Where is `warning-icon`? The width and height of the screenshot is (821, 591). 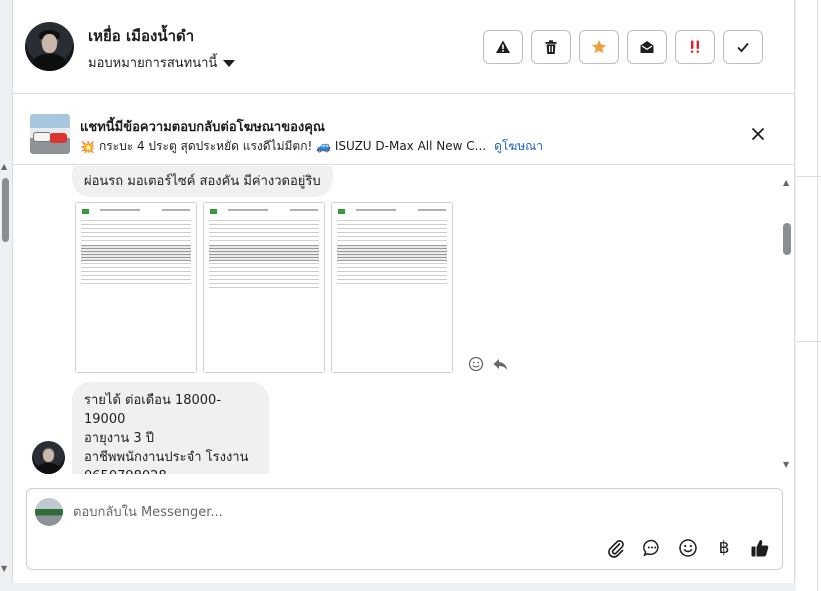
warning-icon is located at coordinates (503, 46).